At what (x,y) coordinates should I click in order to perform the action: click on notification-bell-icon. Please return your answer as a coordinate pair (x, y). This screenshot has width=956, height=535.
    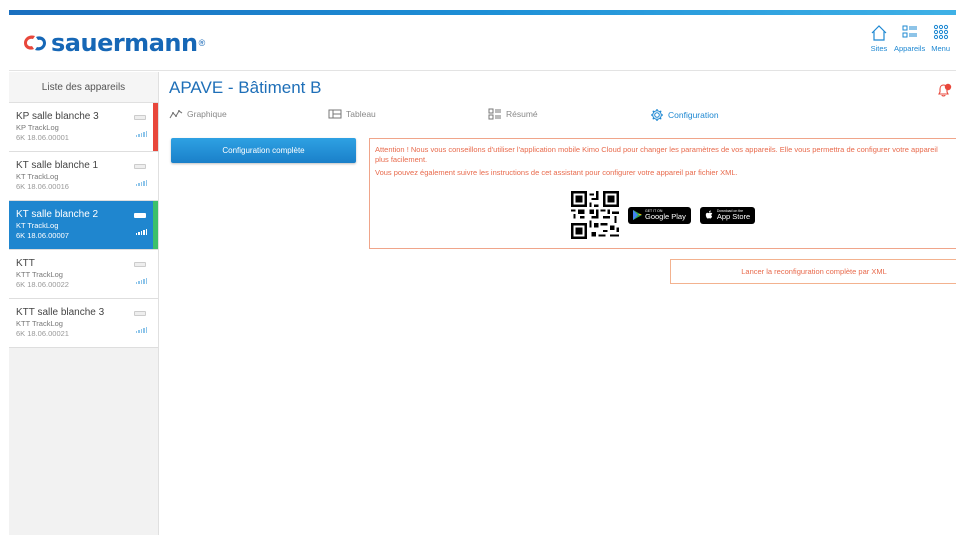
    Looking at the image, I should click on (944, 90).